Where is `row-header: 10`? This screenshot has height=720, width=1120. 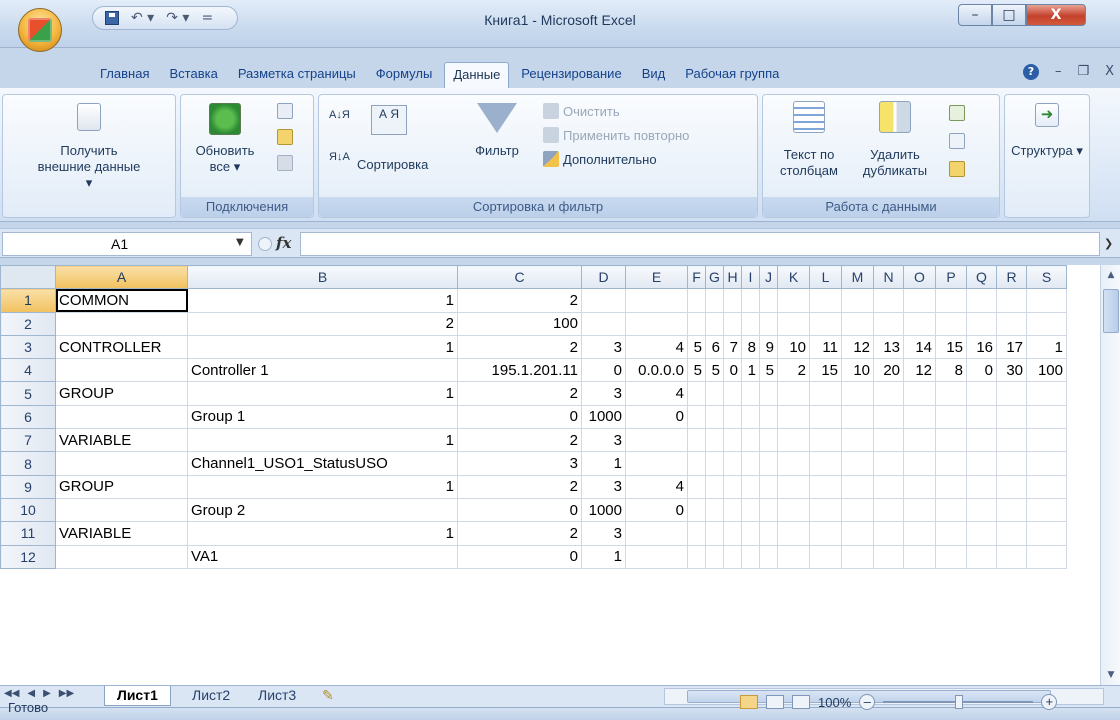
row-header: 10 is located at coordinates (28, 510).